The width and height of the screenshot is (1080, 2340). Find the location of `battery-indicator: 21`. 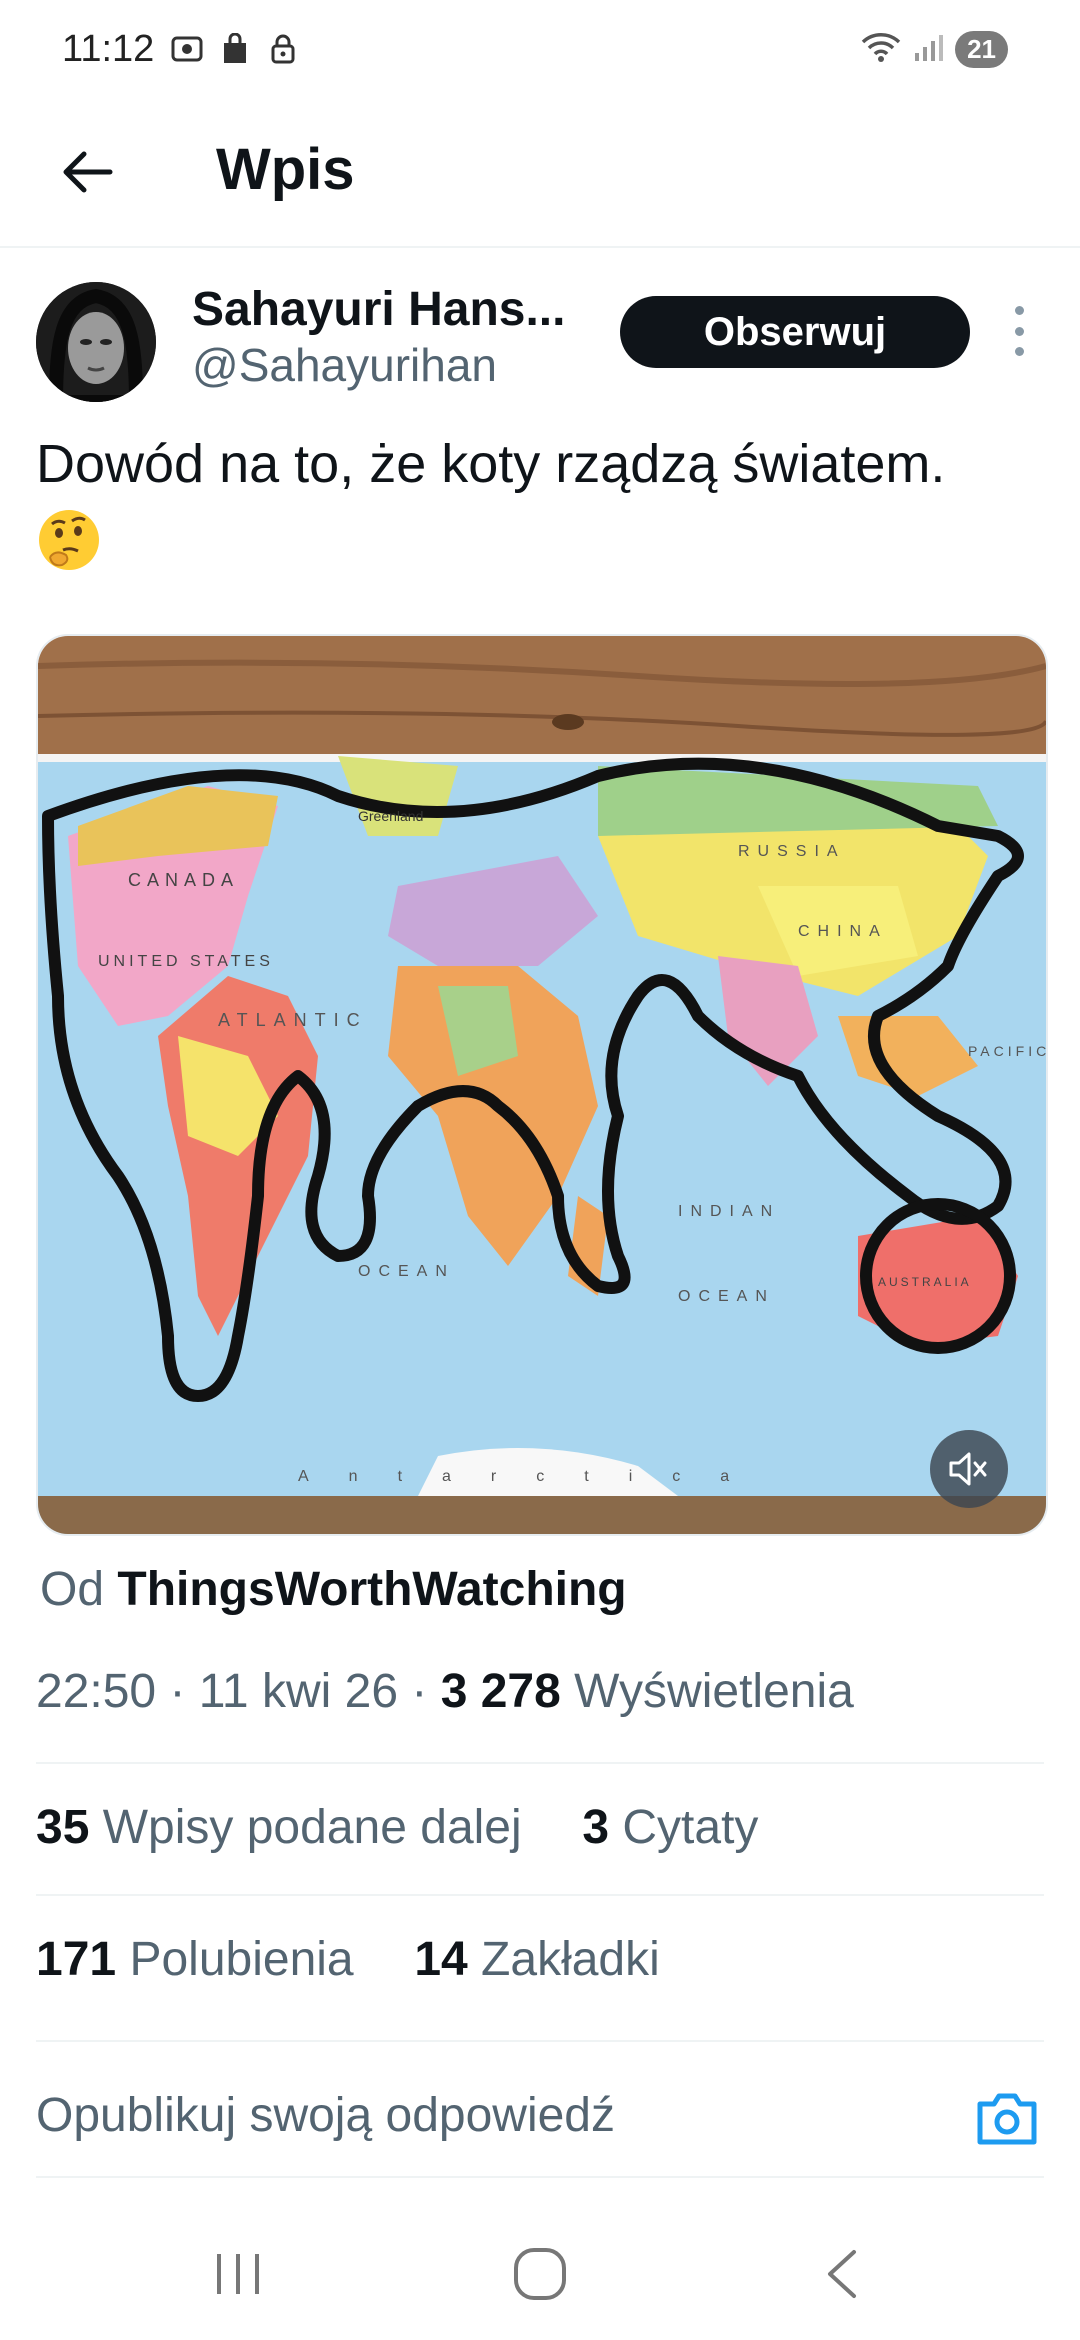

battery-indicator: 21 is located at coordinates (981, 49).